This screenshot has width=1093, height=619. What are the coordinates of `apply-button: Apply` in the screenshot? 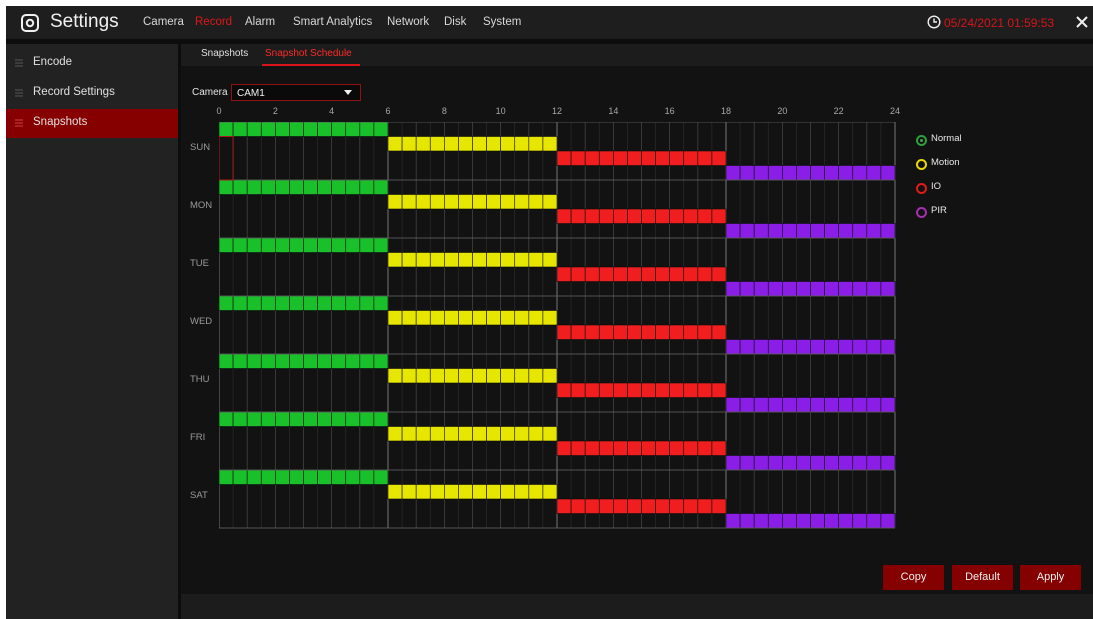 It's located at (1050, 577).